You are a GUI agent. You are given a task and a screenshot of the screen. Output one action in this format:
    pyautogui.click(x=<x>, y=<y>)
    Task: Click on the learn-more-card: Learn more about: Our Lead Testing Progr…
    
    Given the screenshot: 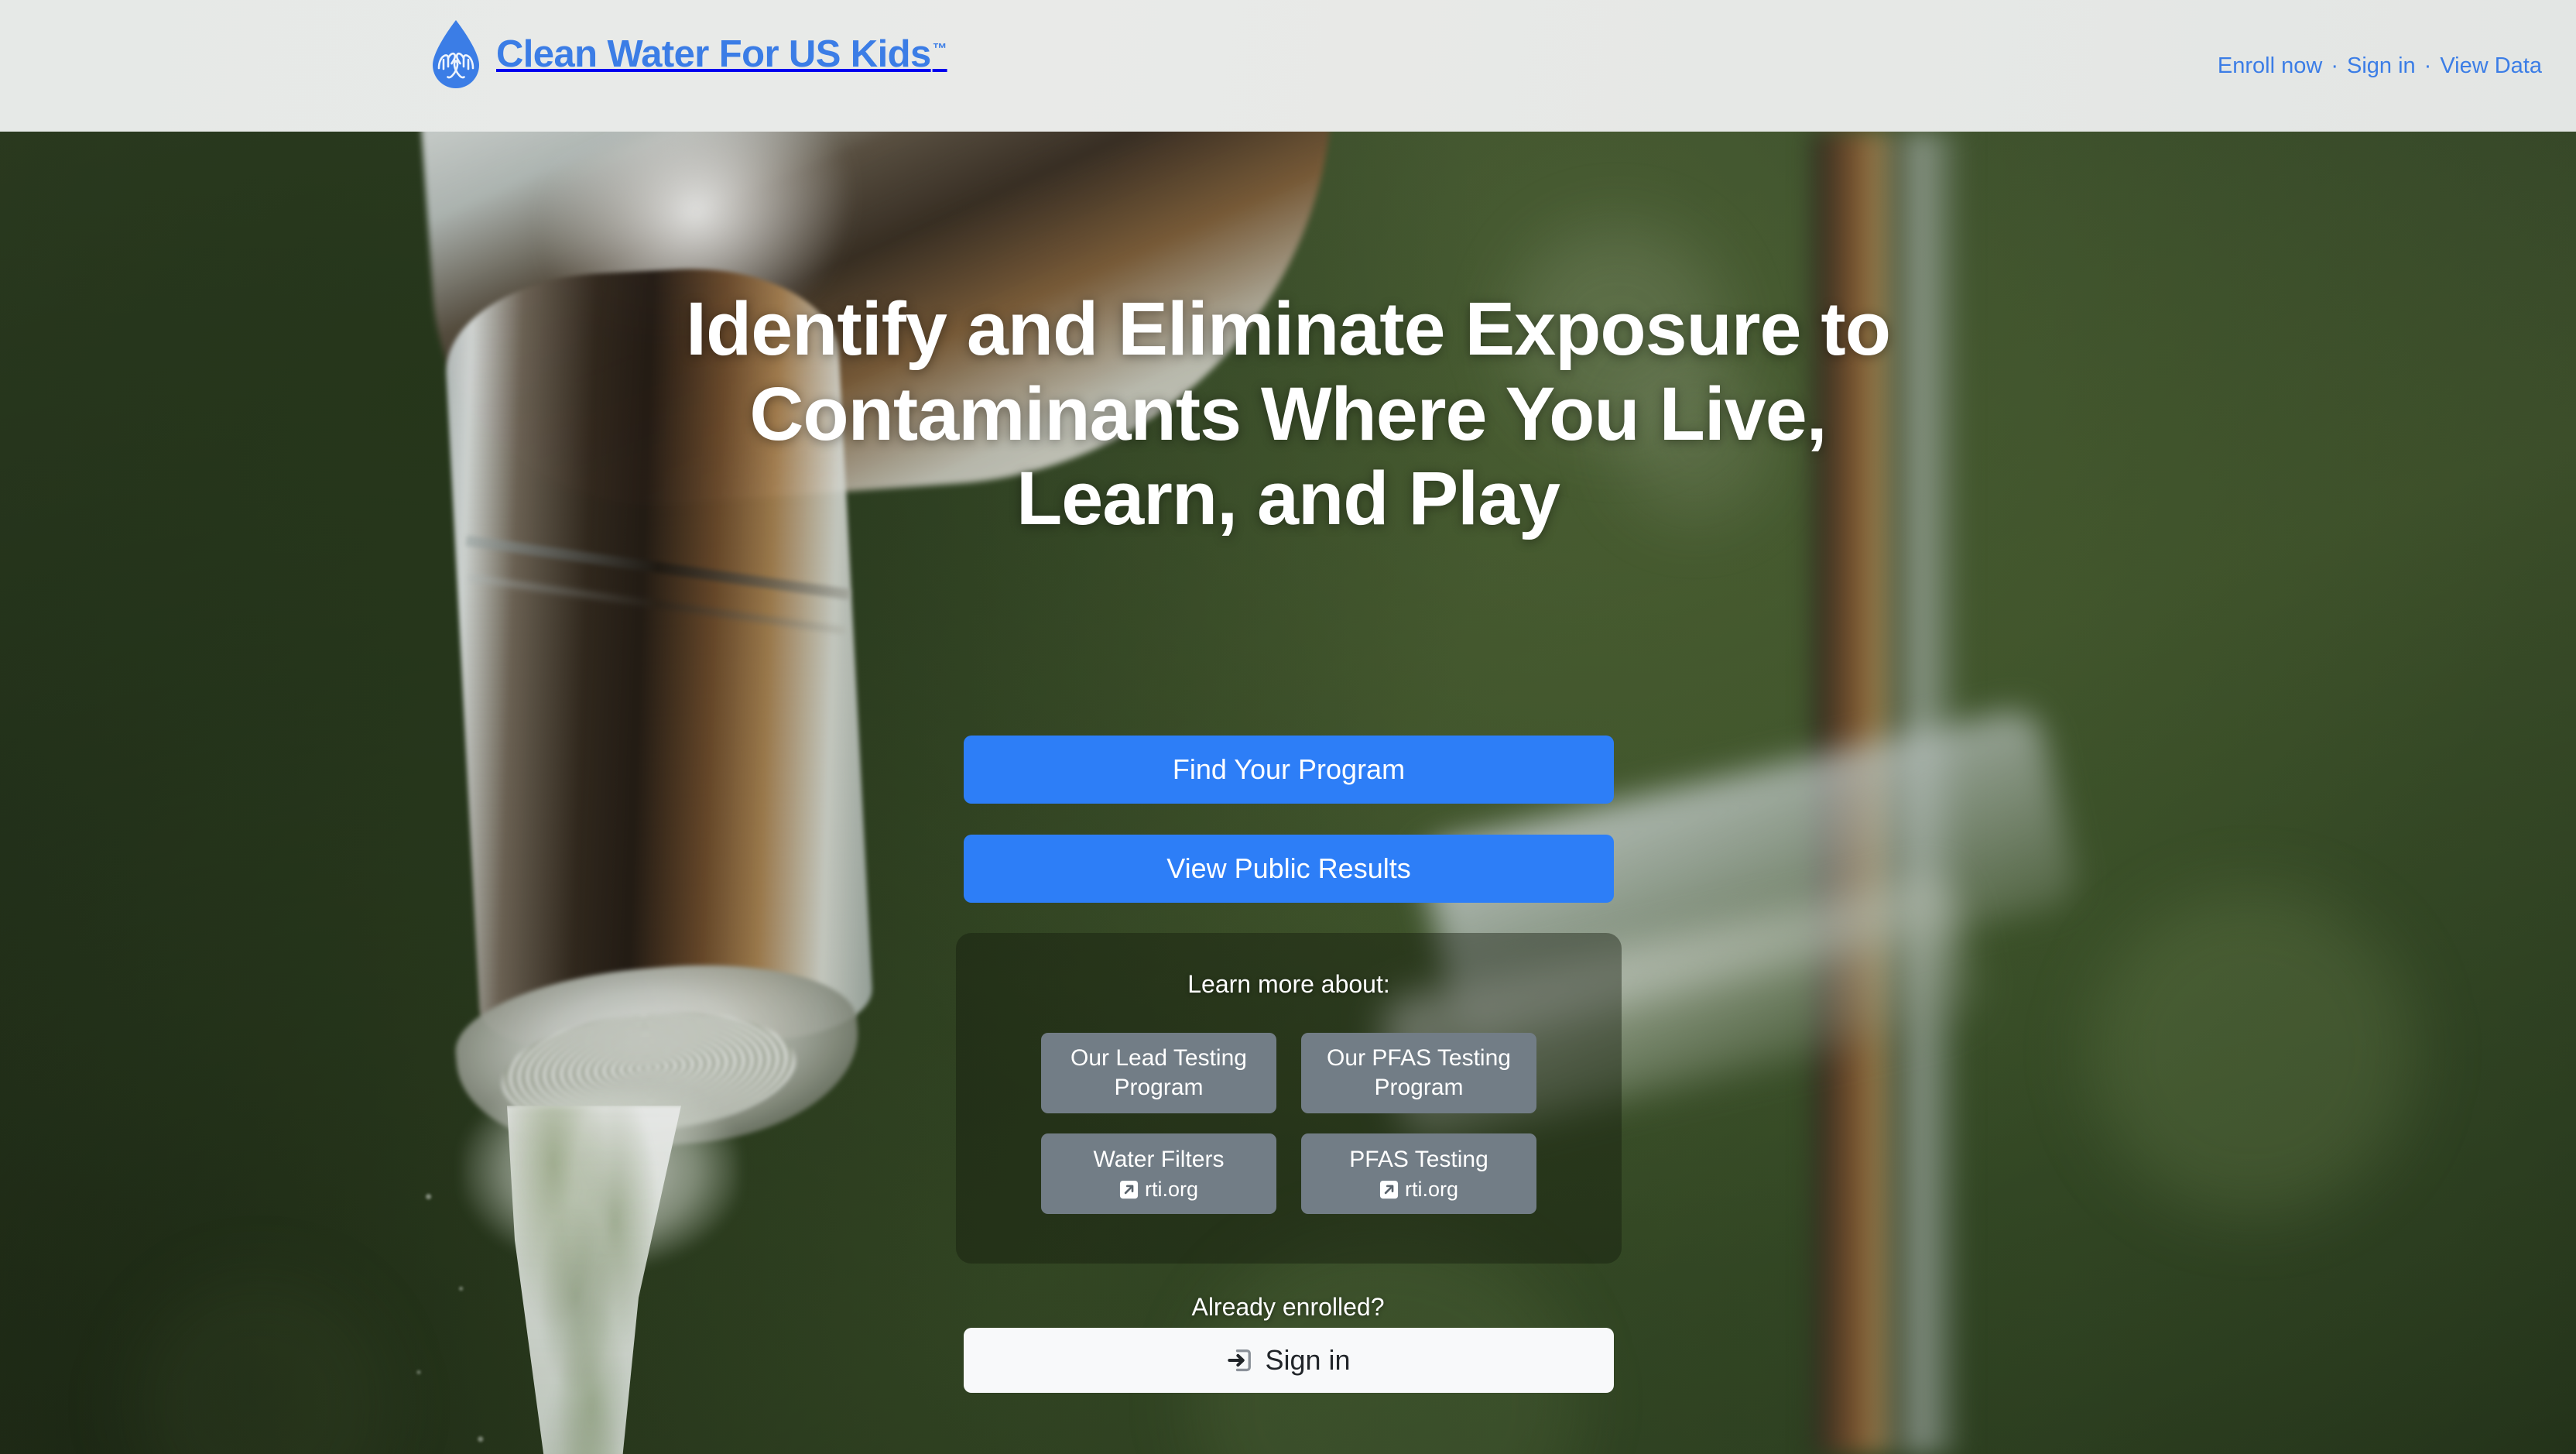 What is the action you would take?
    pyautogui.click(x=1289, y=1098)
    